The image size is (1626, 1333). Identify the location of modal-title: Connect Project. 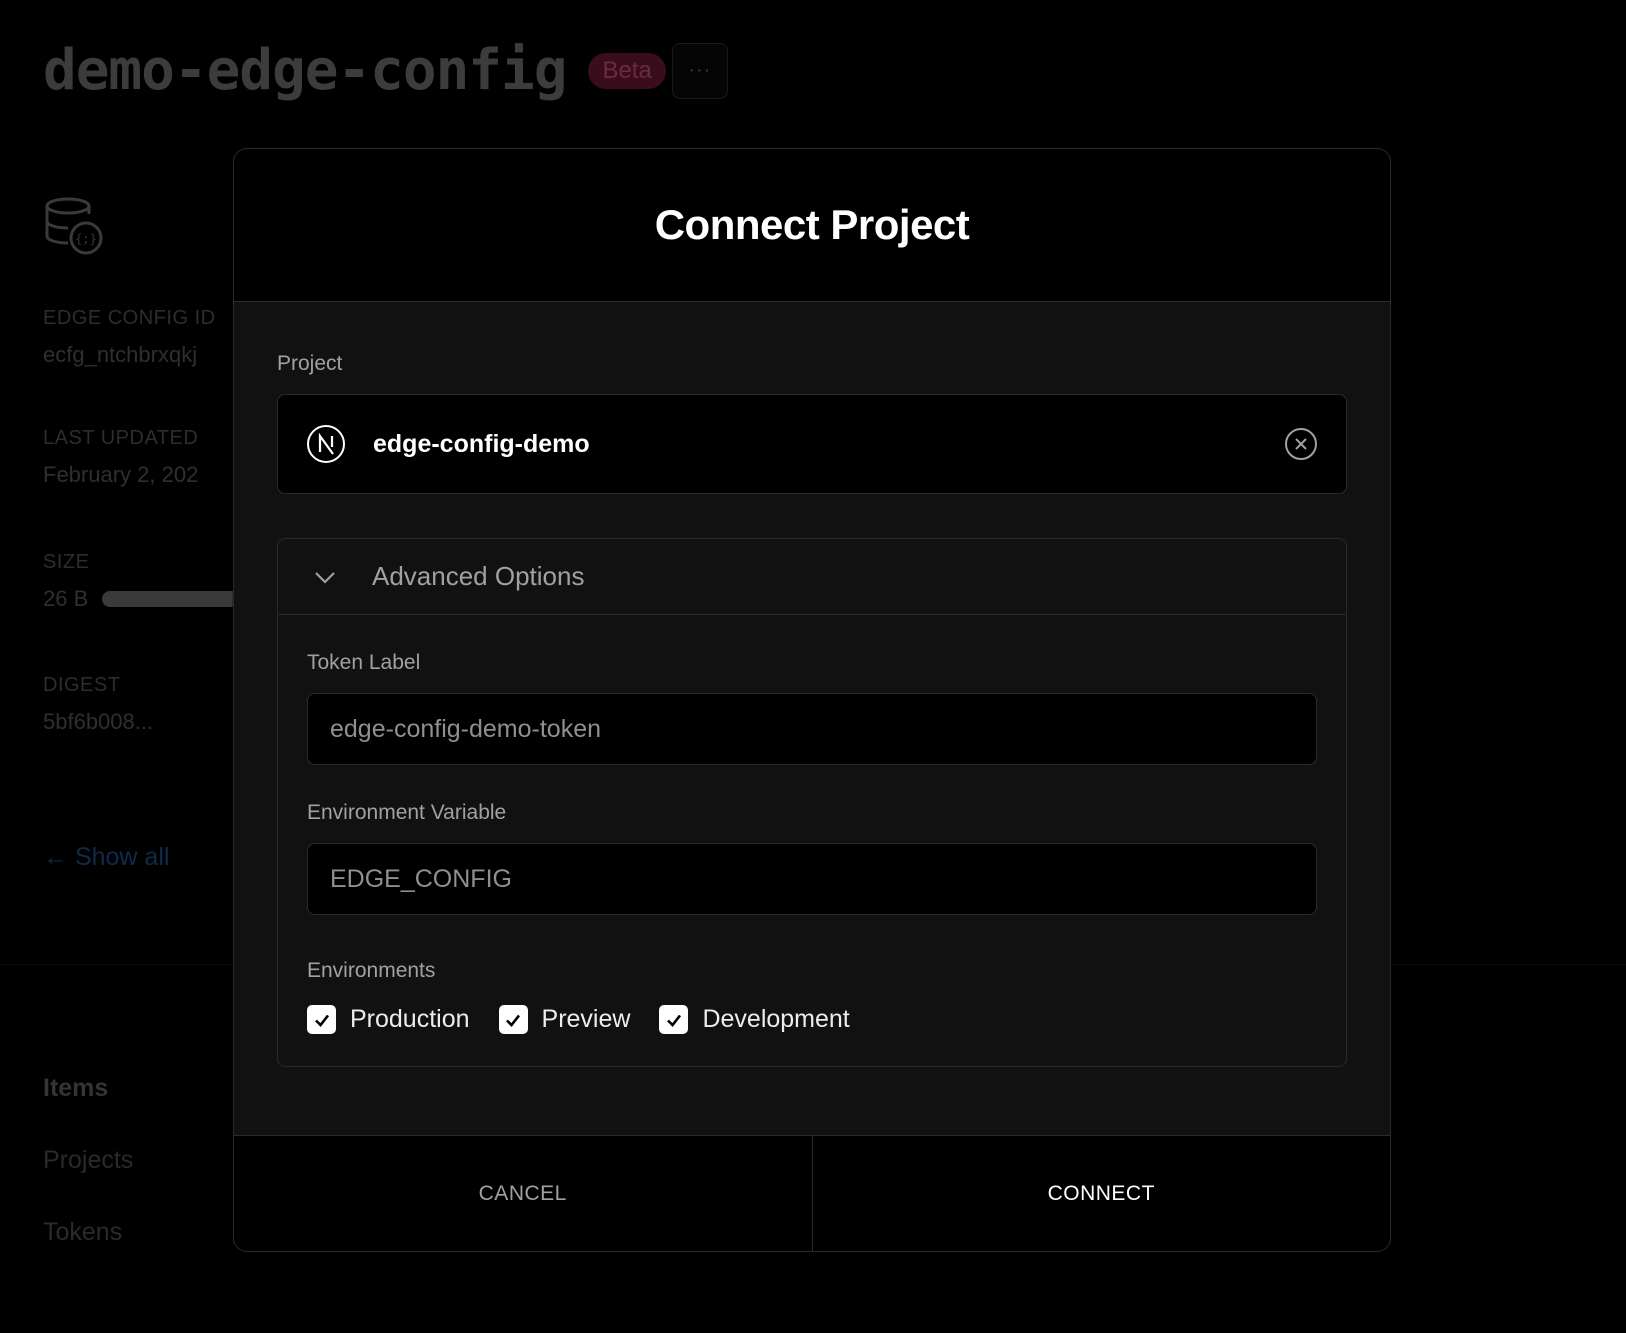
(812, 224).